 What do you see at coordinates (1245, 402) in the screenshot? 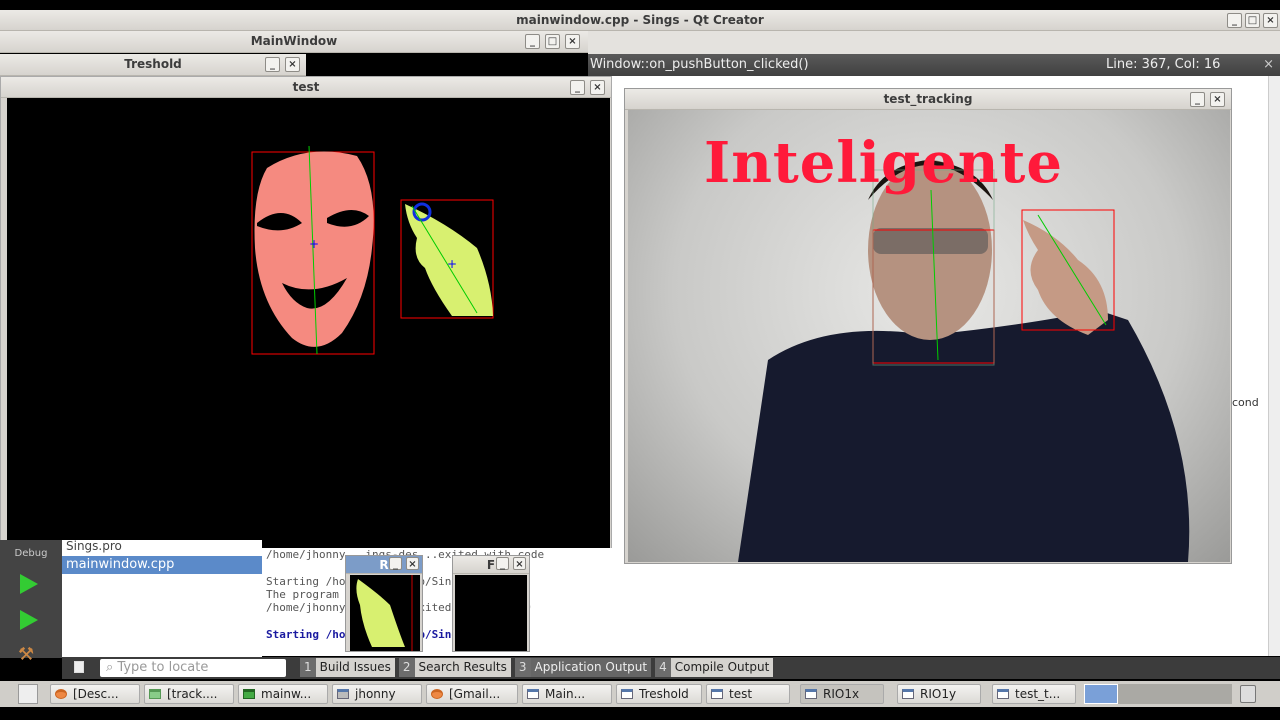
I see `editor-snippet: cond` at bounding box center [1245, 402].